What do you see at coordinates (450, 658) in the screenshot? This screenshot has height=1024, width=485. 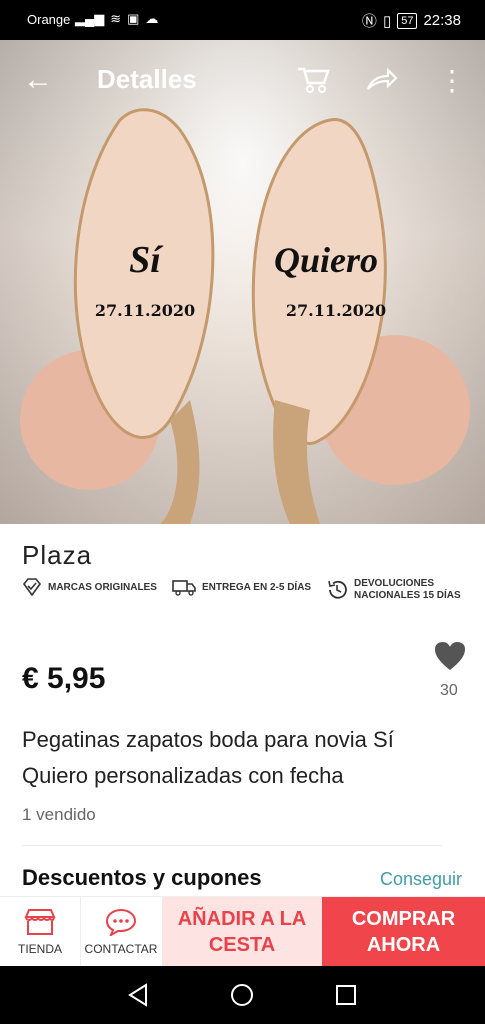 I see `heart-icon` at bounding box center [450, 658].